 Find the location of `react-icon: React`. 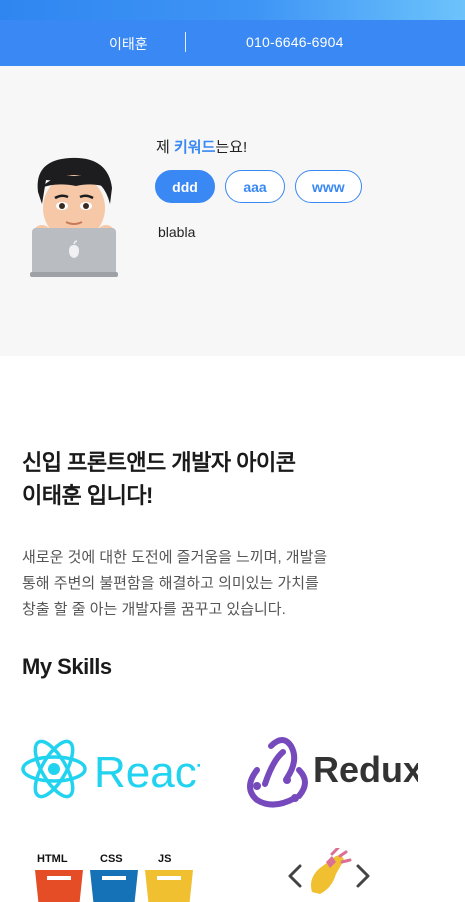

react-icon: React is located at coordinates (110, 769).